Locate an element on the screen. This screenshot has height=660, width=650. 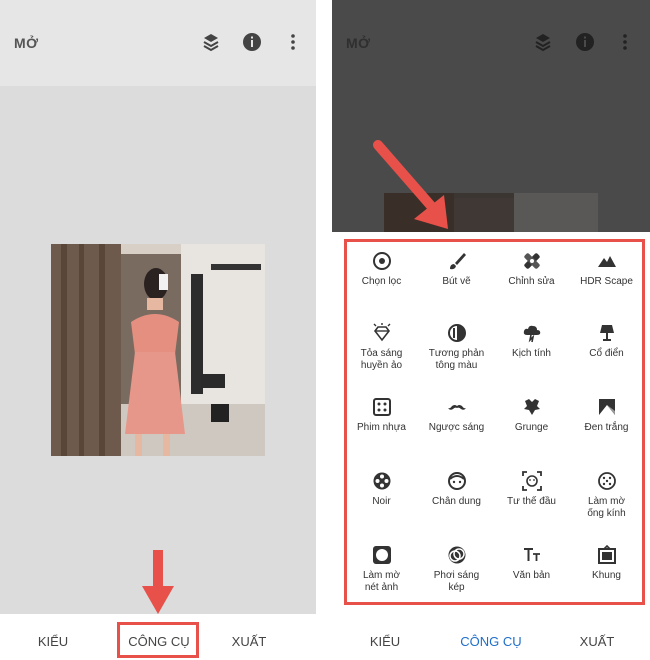
tab-tools: CÔNG CỤ is located at coordinates (491, 641).